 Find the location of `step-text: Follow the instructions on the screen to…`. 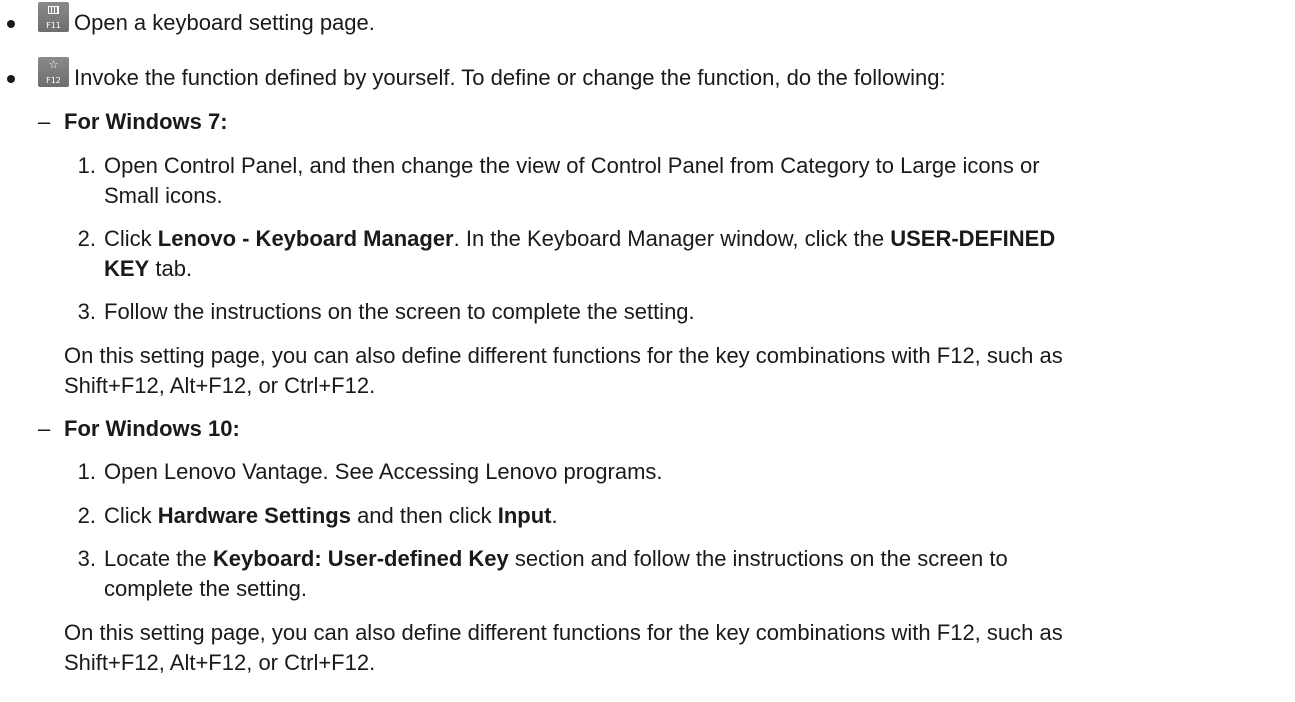

step-text: Follow the instructions on the screen to… is located at coordinates (399, 311).